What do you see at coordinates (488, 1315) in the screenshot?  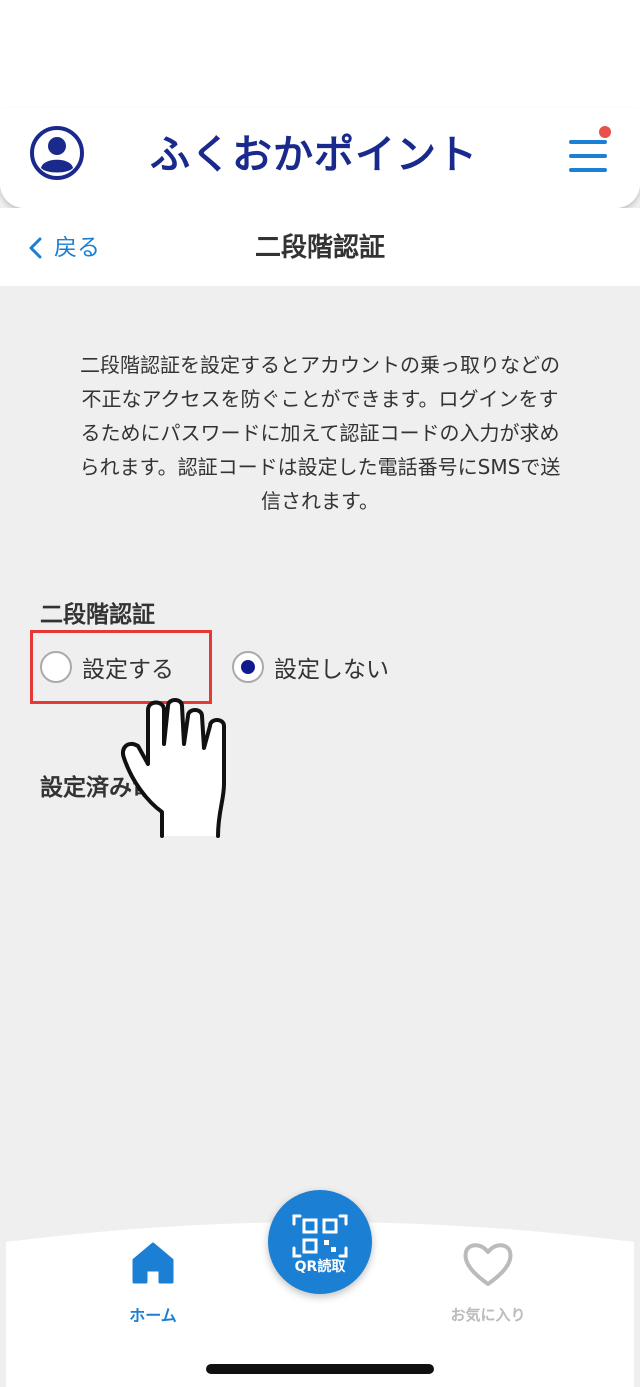 I see `tab-favorites-label: お気に入り` at bounding box center [488, 1315].